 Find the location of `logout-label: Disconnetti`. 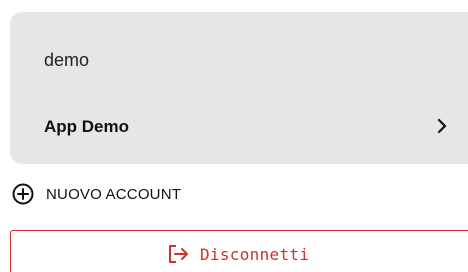

logout-label: Disconnetti is located at coordinates (255, 254).